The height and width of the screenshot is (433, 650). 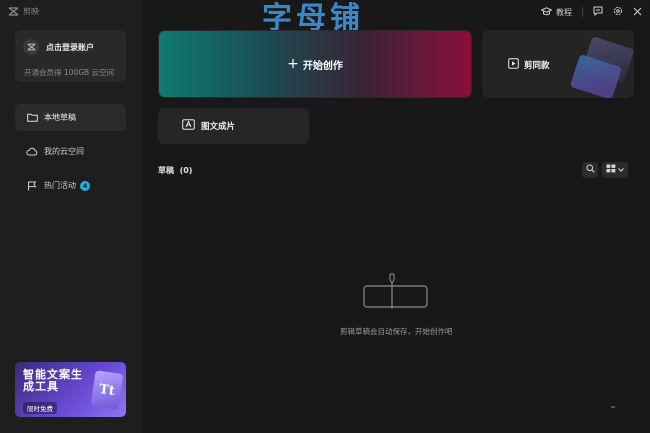 I want to click on sidebar-item-local-drafts: 本地草稿, so click(x=70, y=117).